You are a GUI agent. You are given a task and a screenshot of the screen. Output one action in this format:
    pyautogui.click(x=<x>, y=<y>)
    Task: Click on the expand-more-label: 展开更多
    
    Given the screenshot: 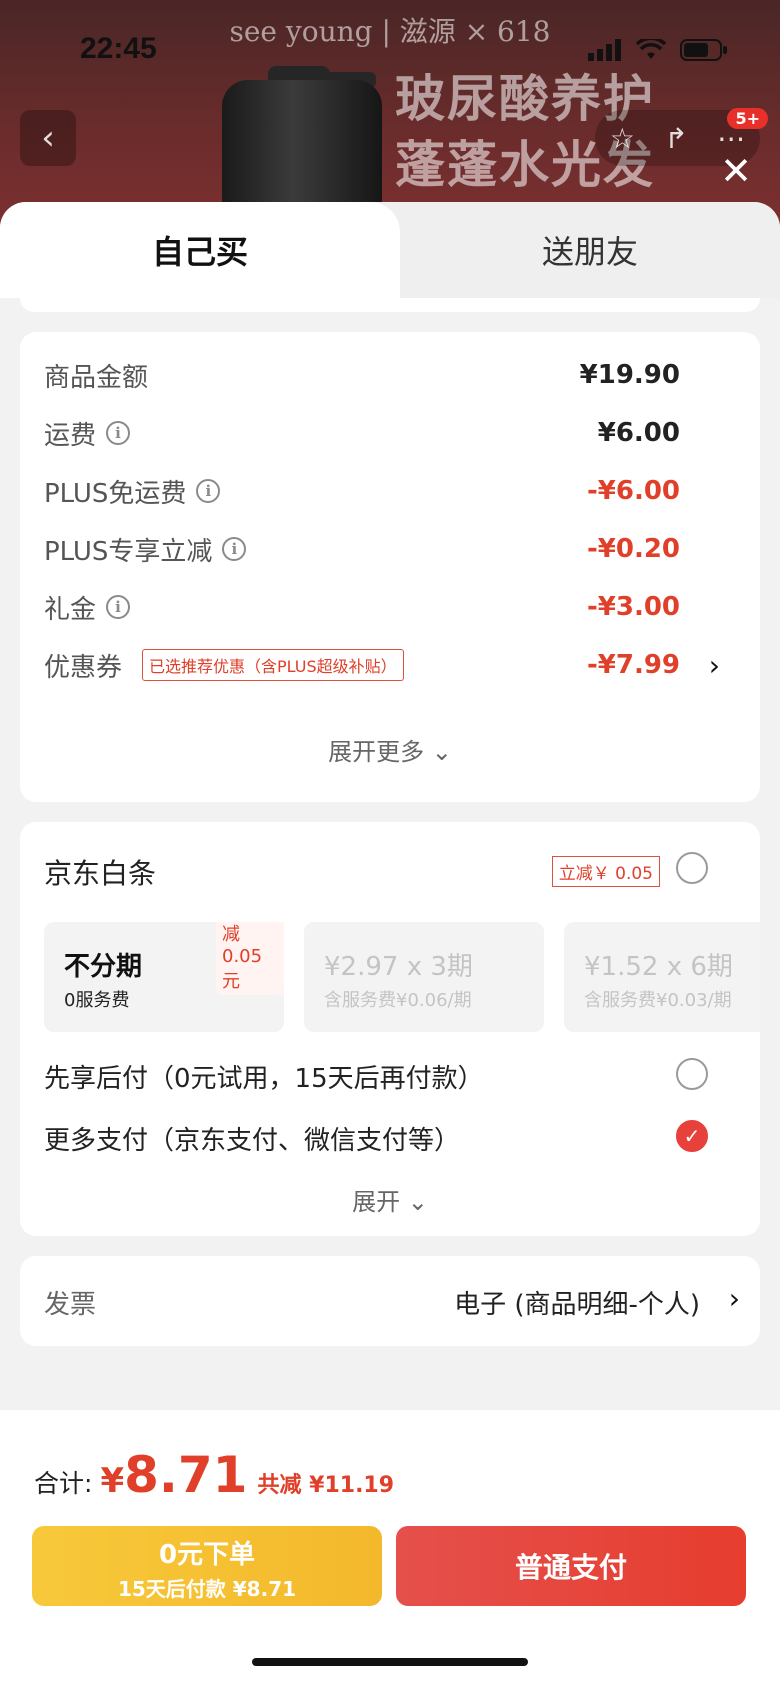 What is the action you would take?
    pyautogui.click(x=376, y=752)
    